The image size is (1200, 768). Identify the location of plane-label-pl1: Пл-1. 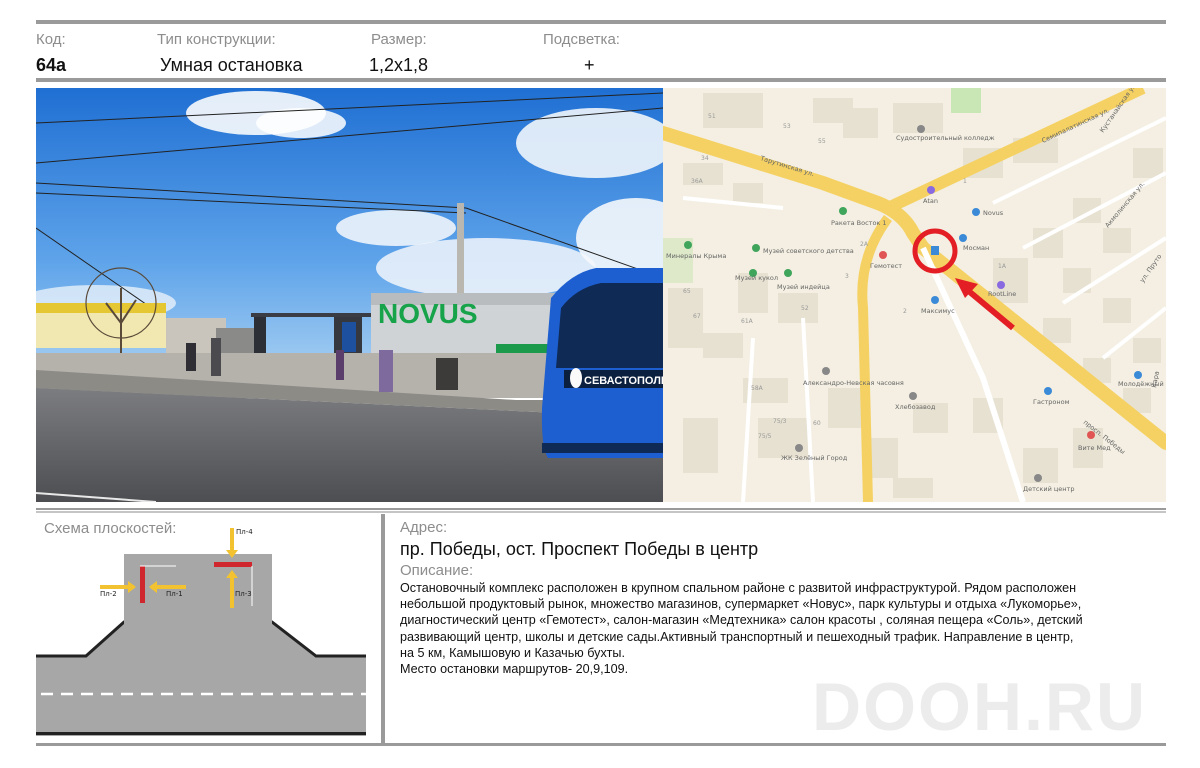
(174, 594).